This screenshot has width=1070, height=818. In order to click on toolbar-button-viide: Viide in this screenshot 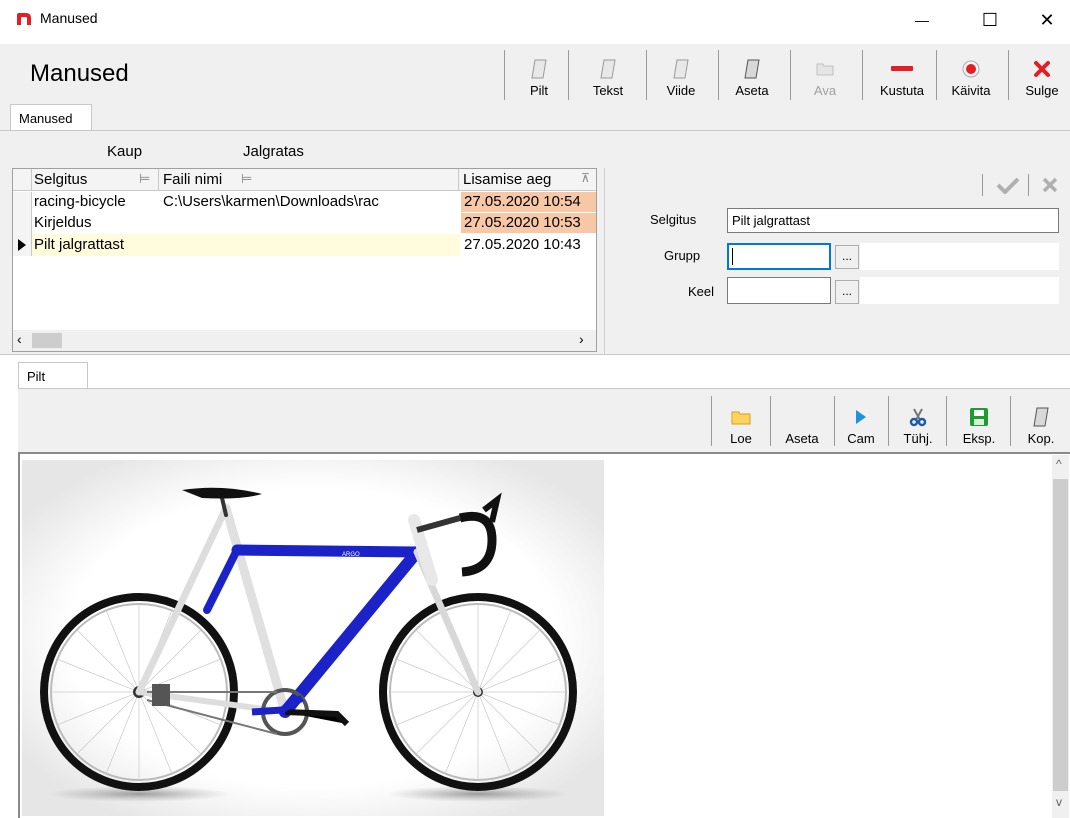, I will do `click(681, 75)`.